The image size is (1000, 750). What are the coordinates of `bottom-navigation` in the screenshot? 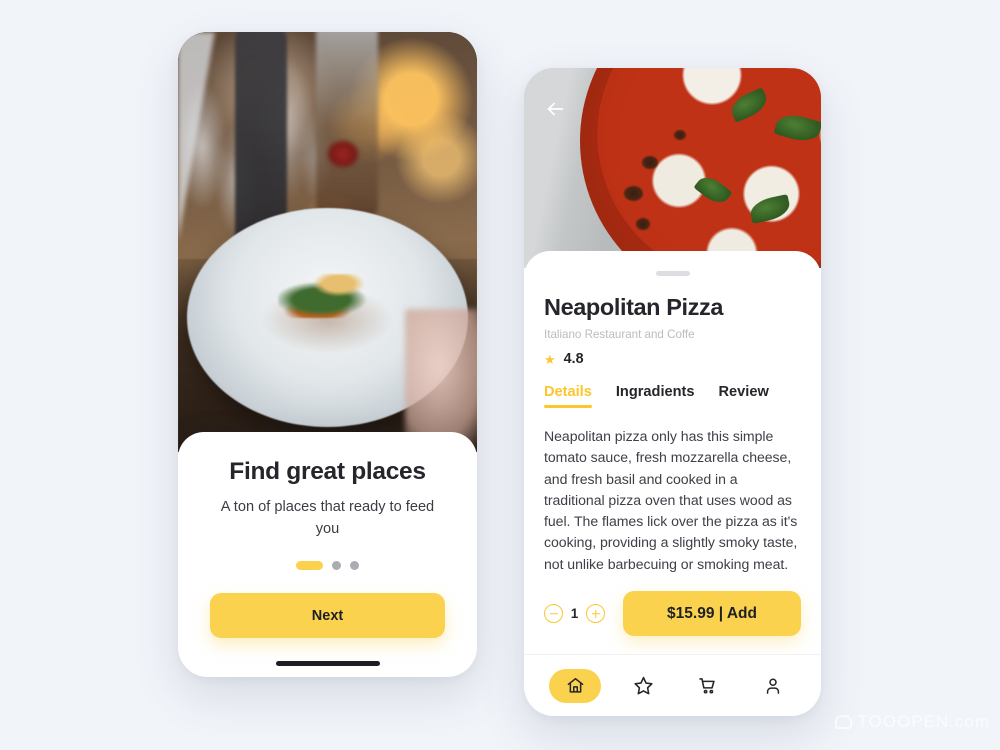 It's located at (672, 685).